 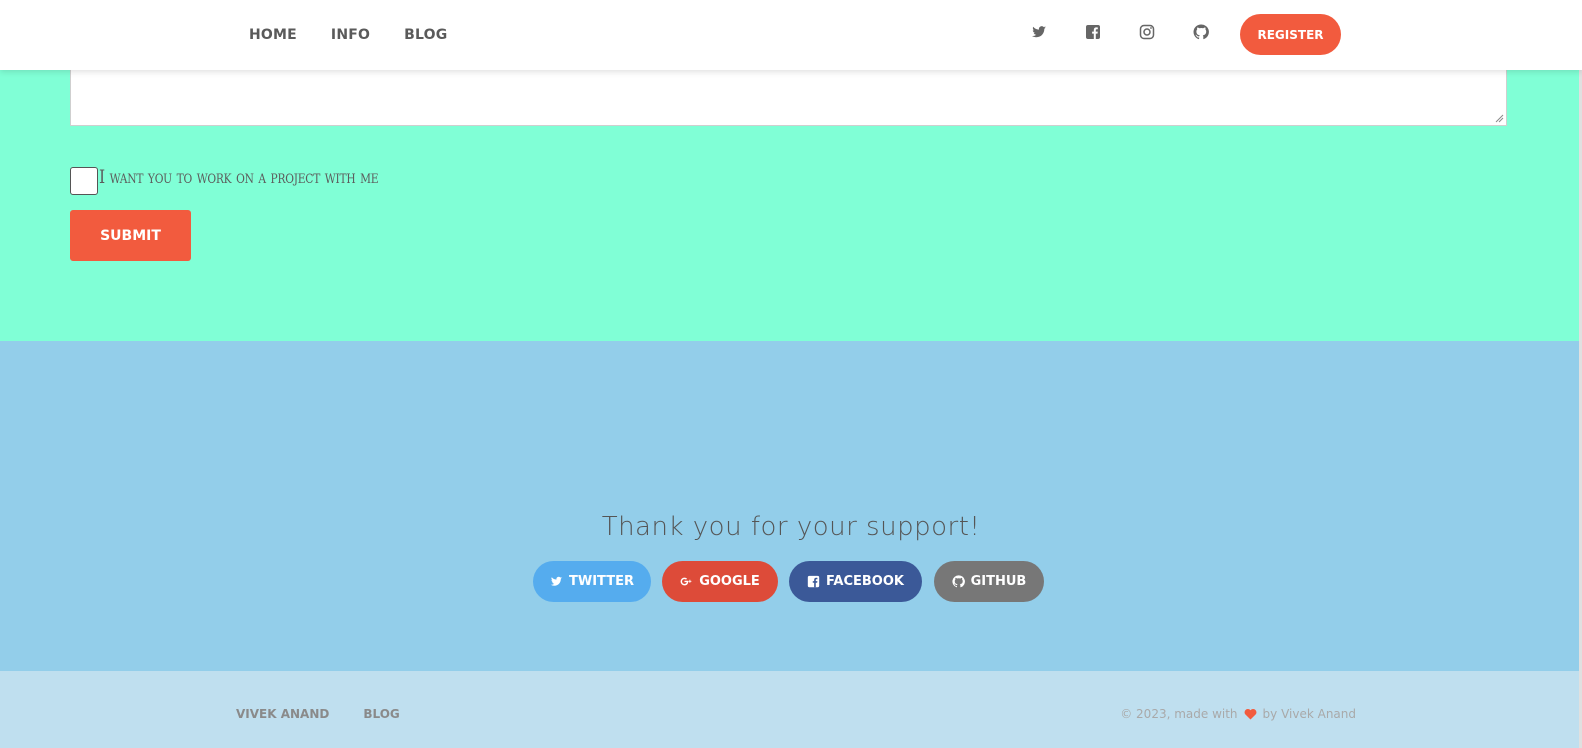 What do you see at coordinates (791, 35) in the screenshot?
I see `top-navbar: HOME INFO BLOG REGISTER` at bounding box center [791, 35].